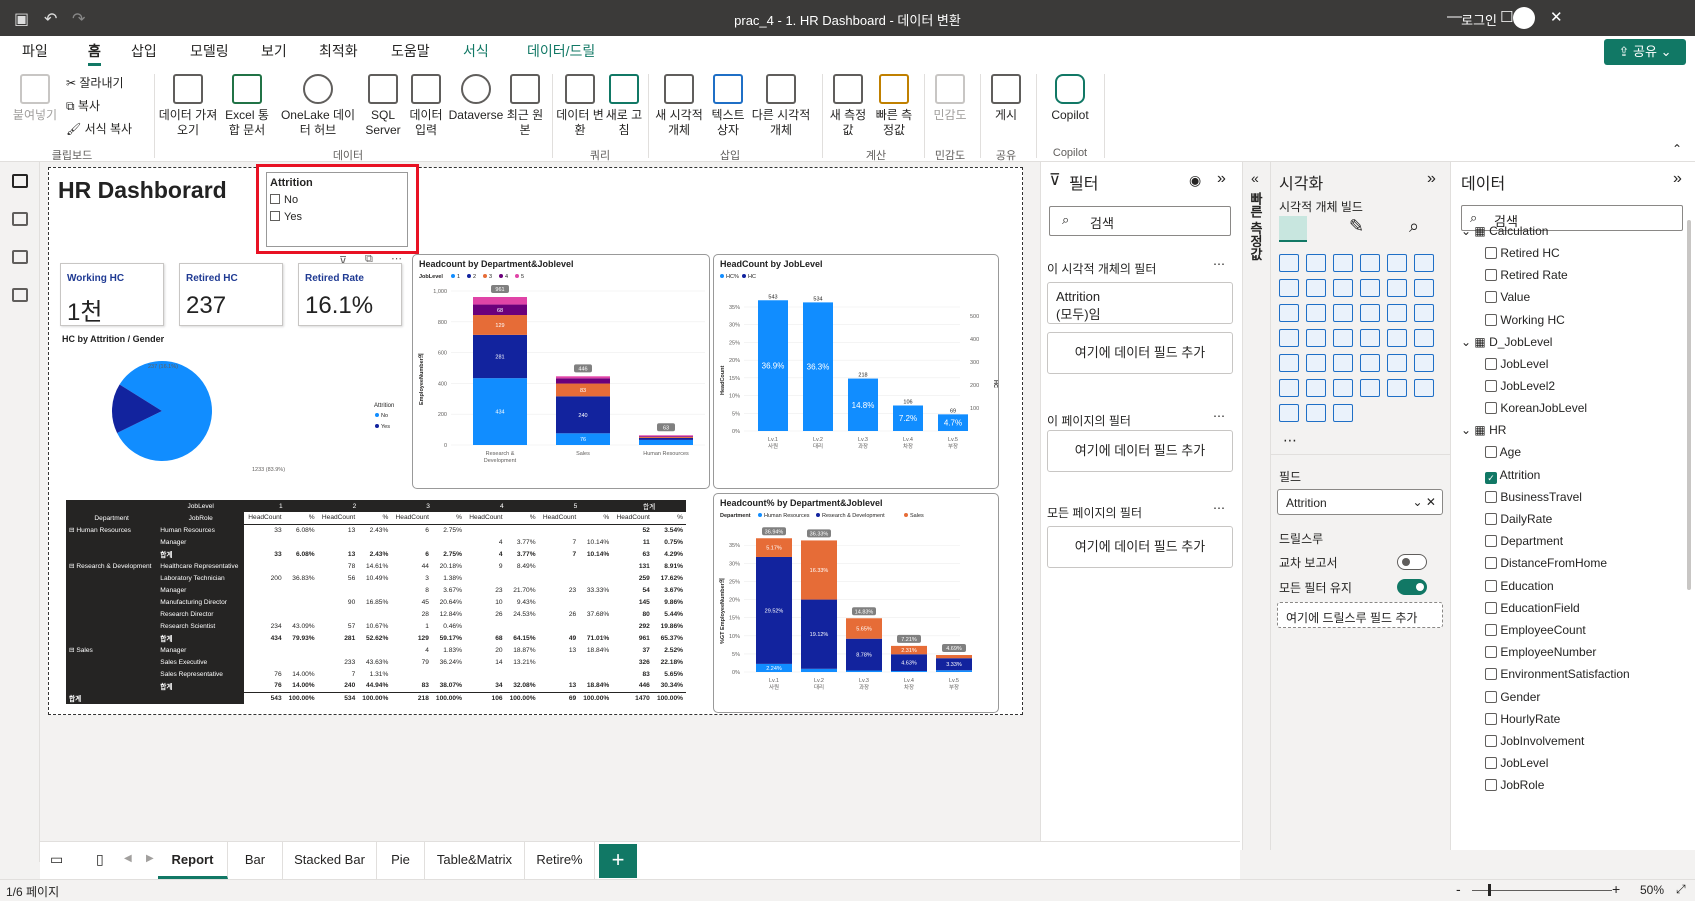 This screenshot has height=901, width=1695. What do you see at coordinates (1140, 221) in the screenshot?
I see `filters-search-input: ⌕ 검색` at bounding box center [1140, 221].